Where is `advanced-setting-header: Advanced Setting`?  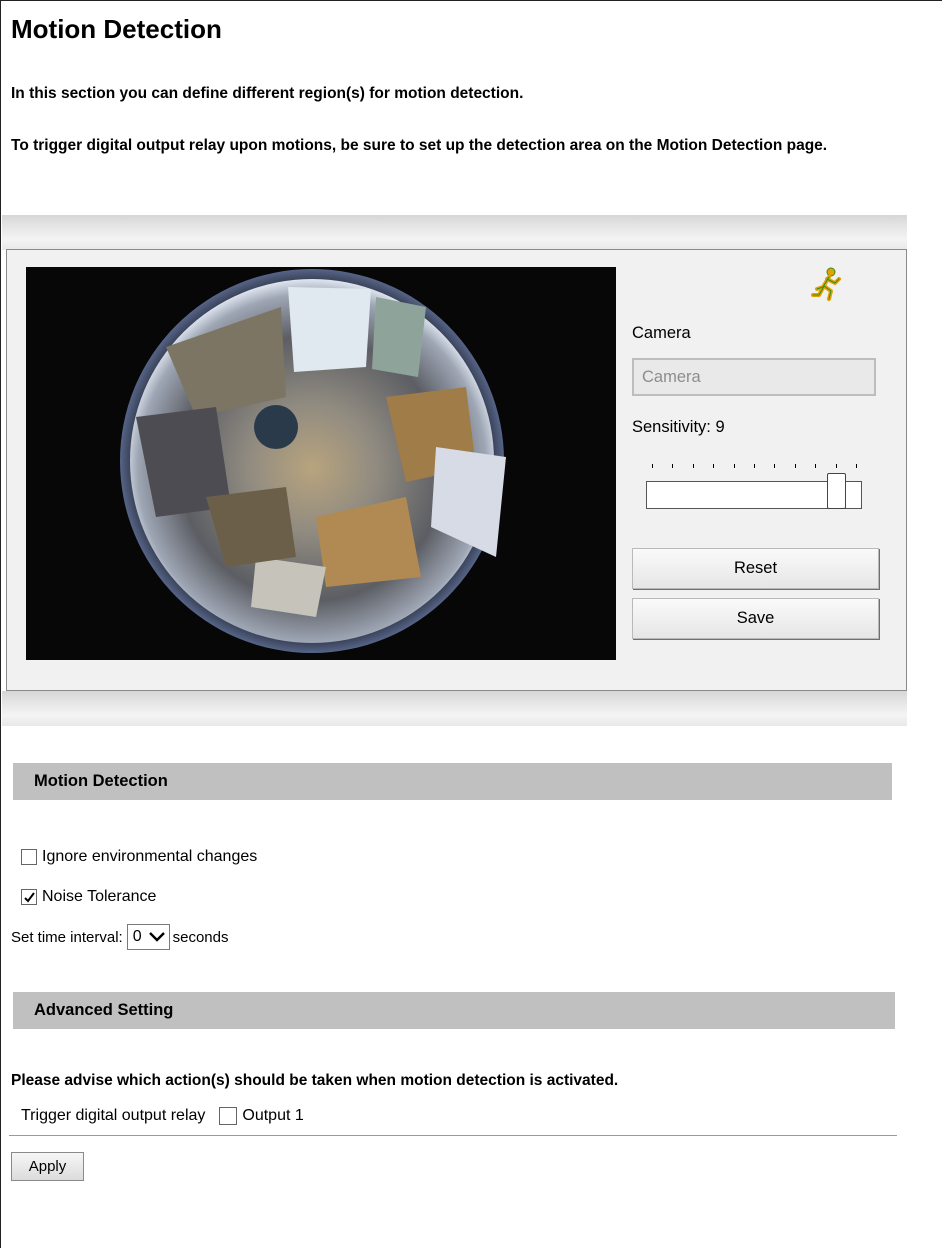 advanced-setting-header: Advanced Setting is located at coordinates (454, 1010).